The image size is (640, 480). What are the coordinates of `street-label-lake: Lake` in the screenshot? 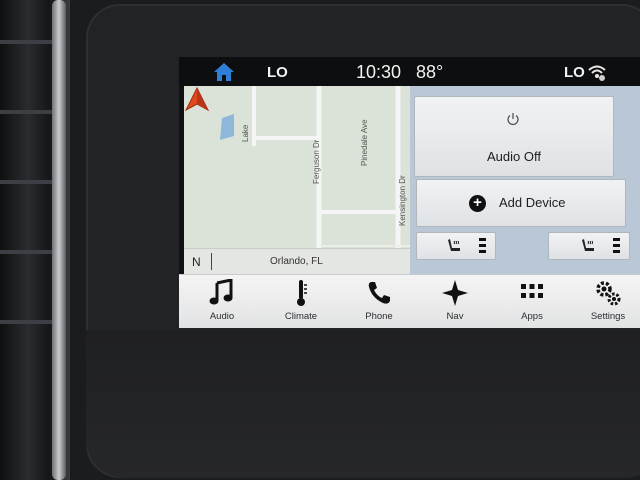 It's located at (245, 133).